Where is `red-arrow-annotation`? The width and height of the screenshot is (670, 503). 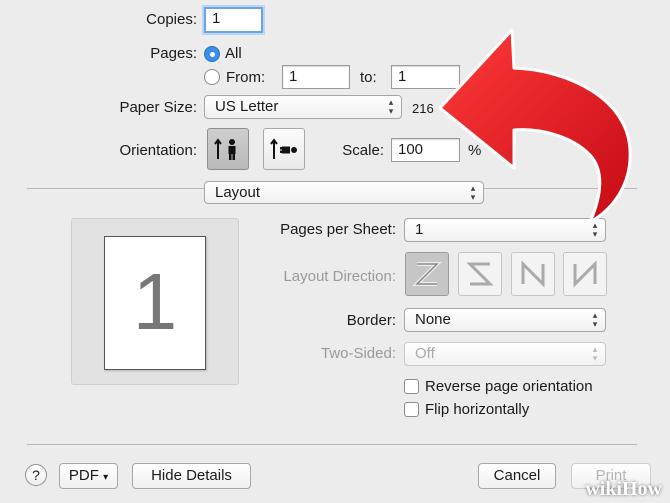
red-arrow-annotation is located at coordinates (535, 126).